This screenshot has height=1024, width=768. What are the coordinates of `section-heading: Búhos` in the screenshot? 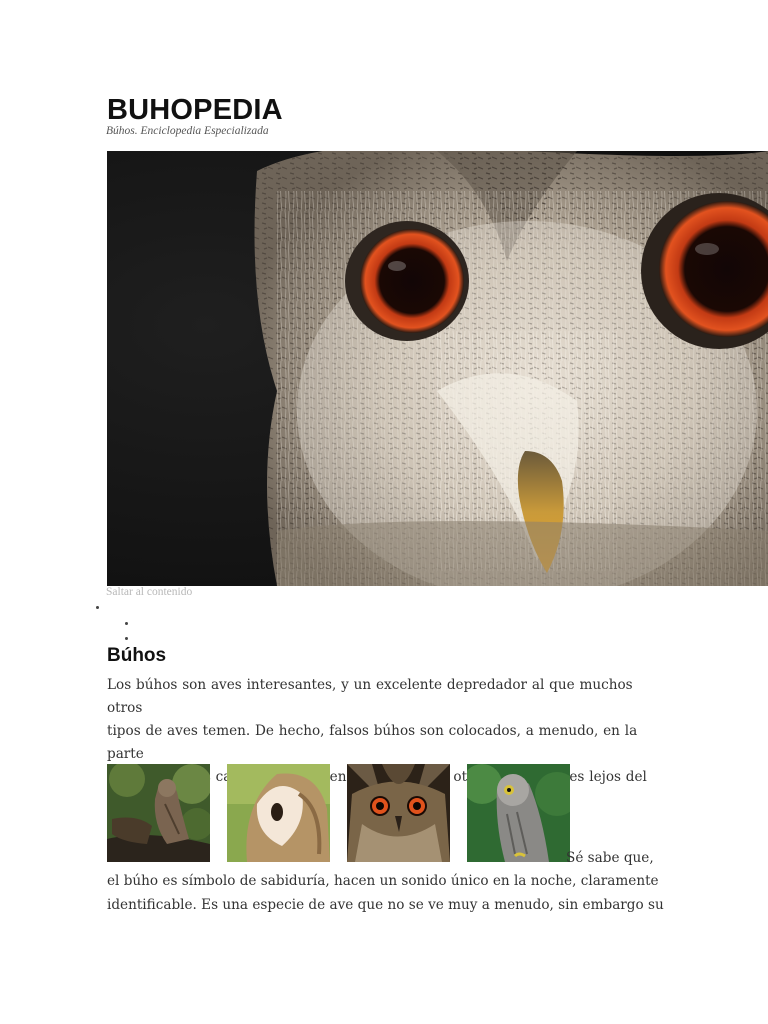 It's located at (137, 655).